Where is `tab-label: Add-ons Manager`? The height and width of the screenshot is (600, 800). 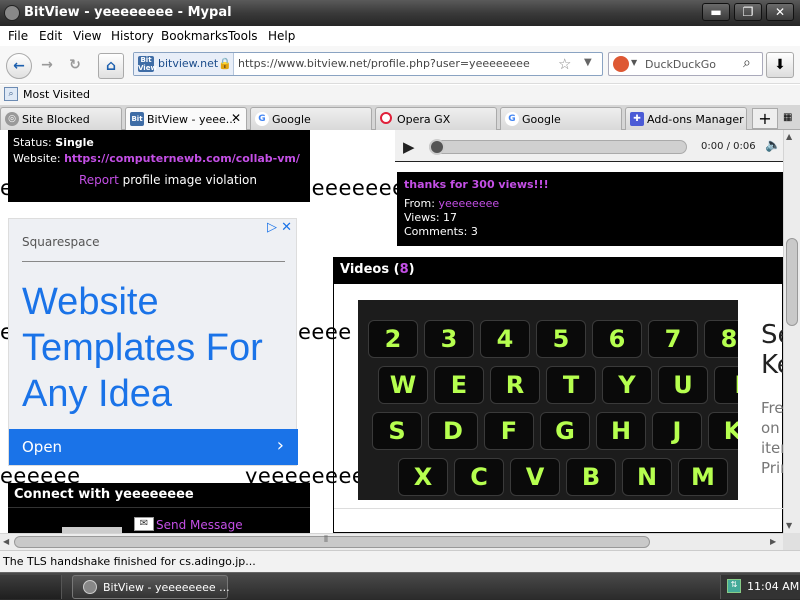
tab-label: Add-ons Manager is located at coordinates (695, 119).